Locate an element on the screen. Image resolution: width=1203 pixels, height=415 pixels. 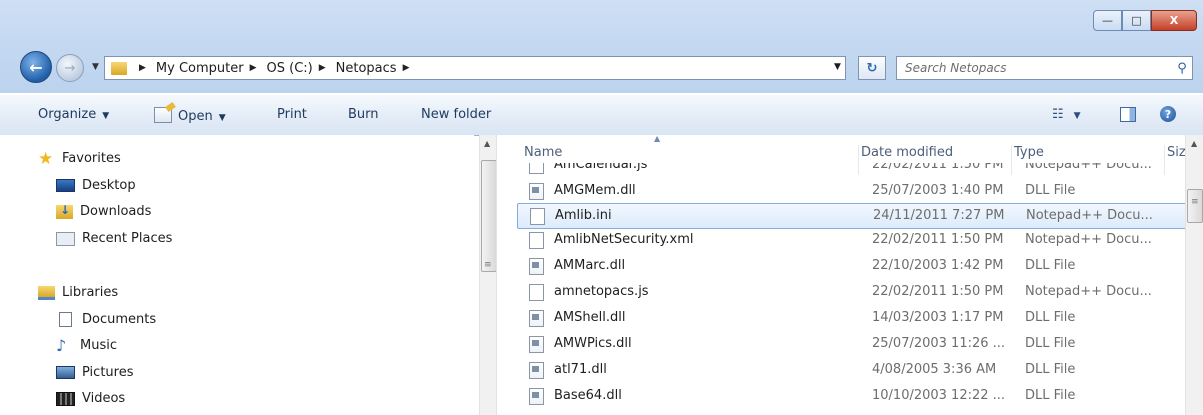
search-box: ⚲ is located at coordinates (1044, 68).